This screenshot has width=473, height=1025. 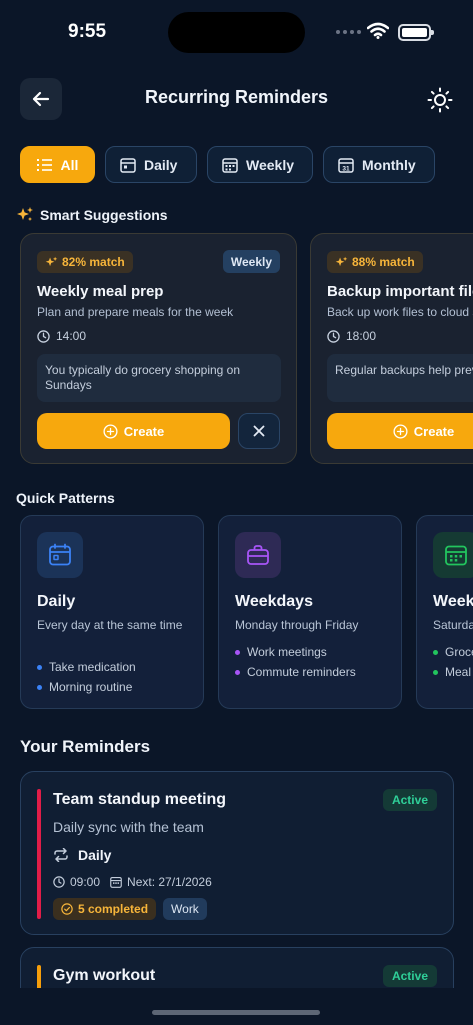 I want to click on reminder-title: Gym workout, so click(x=104, y=975).